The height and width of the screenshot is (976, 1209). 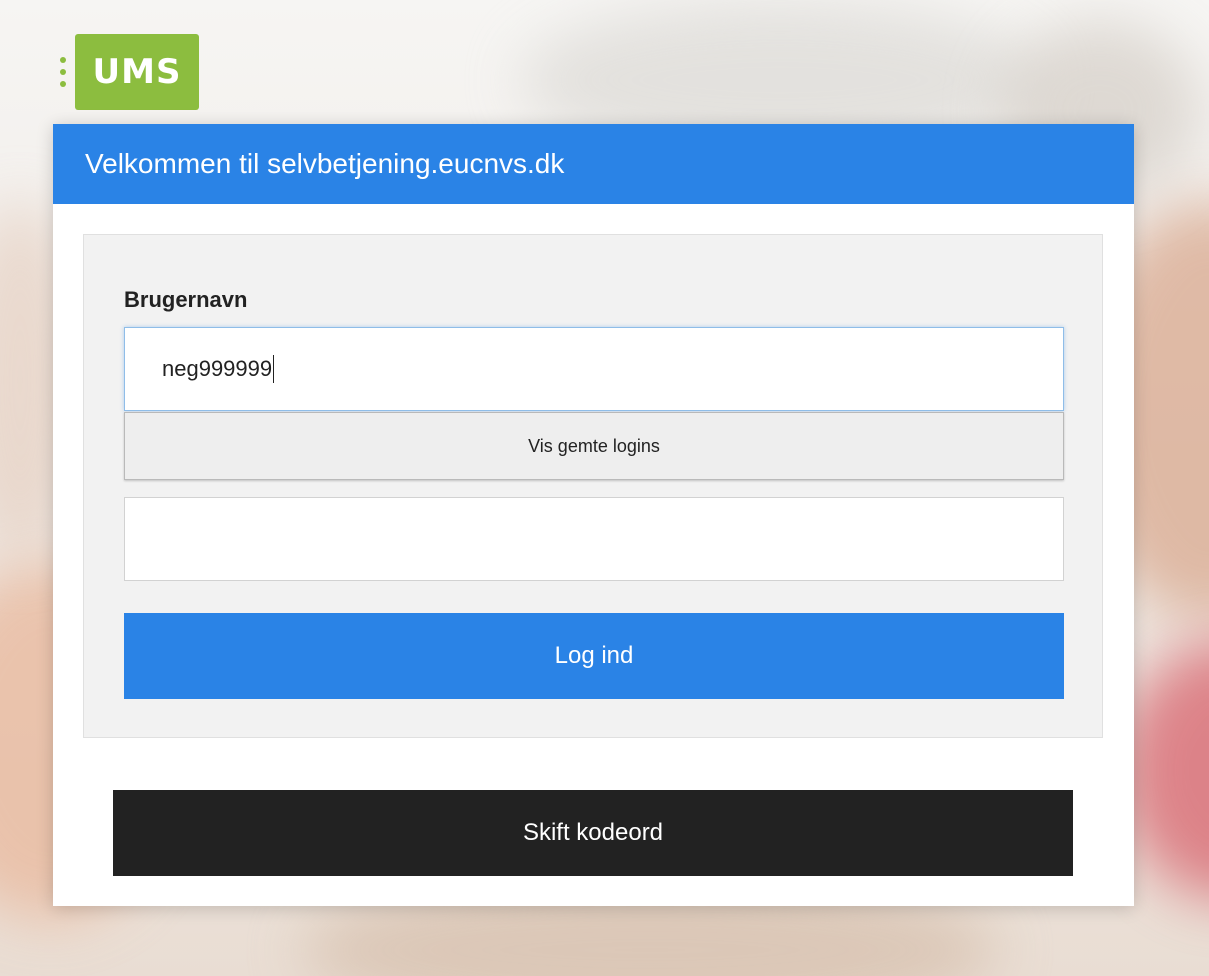 What do you see at coordinates (593, 833) in the screenshot?
I see `change-password-button: Skift kodeord` at bounding box center [593, 833].